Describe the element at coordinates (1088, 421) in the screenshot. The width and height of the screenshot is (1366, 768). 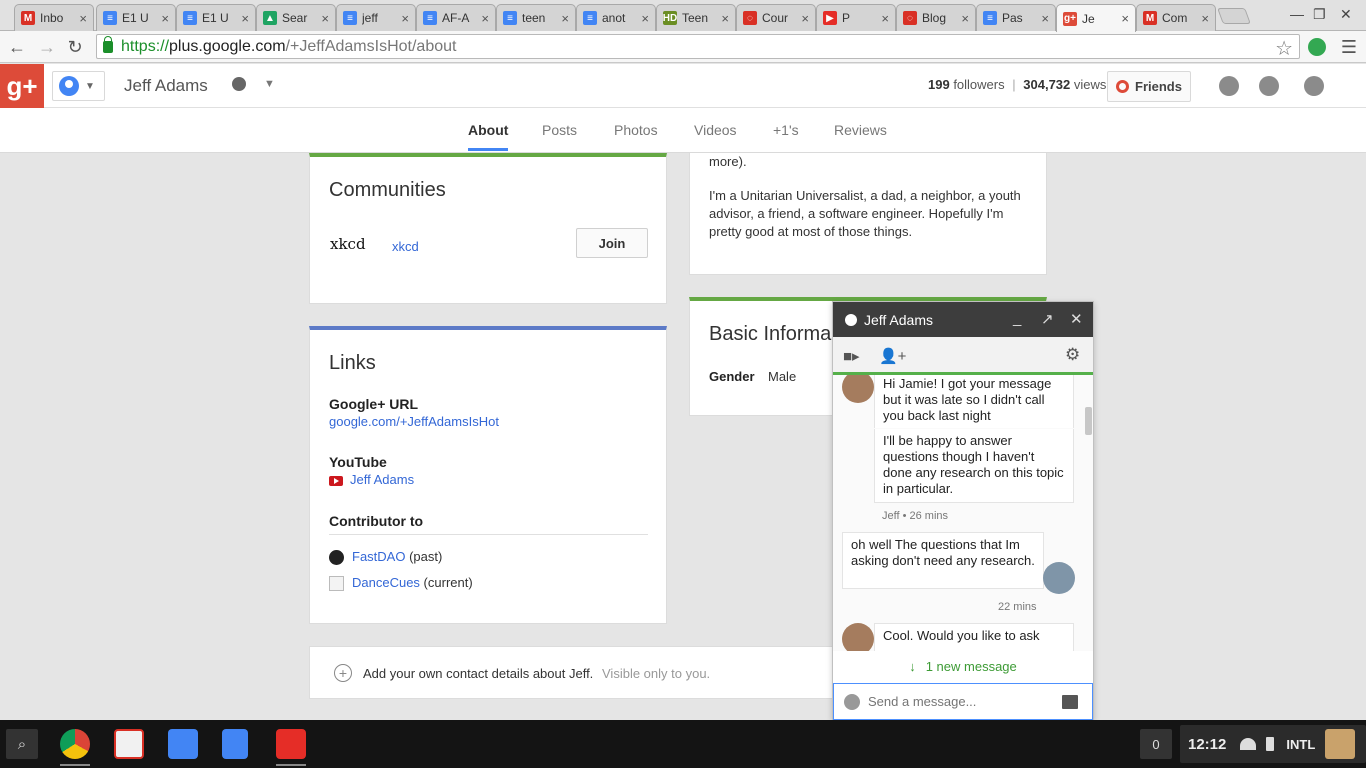
I see `chat-scrollbar` at that location.